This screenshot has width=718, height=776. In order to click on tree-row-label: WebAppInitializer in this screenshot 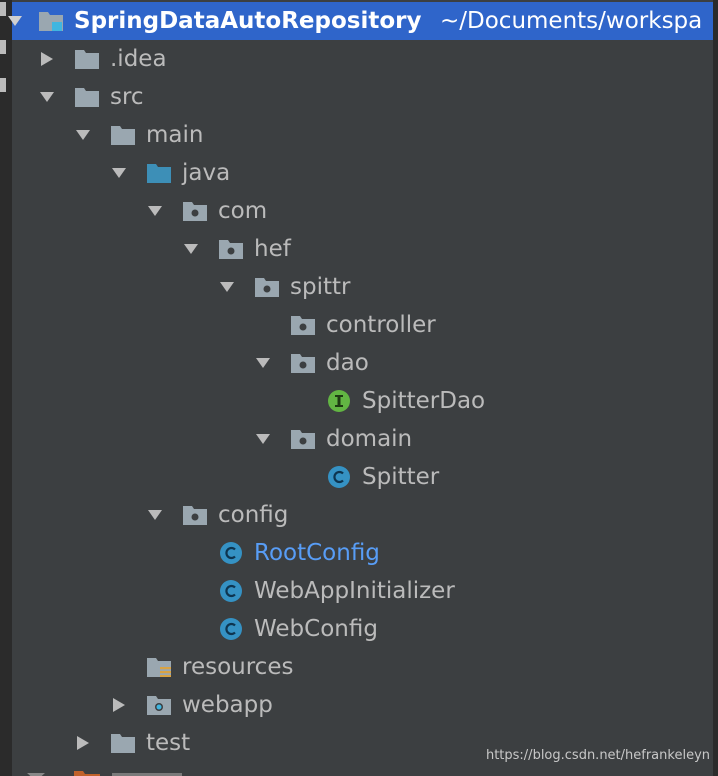, I will do `click(354, 591)`.